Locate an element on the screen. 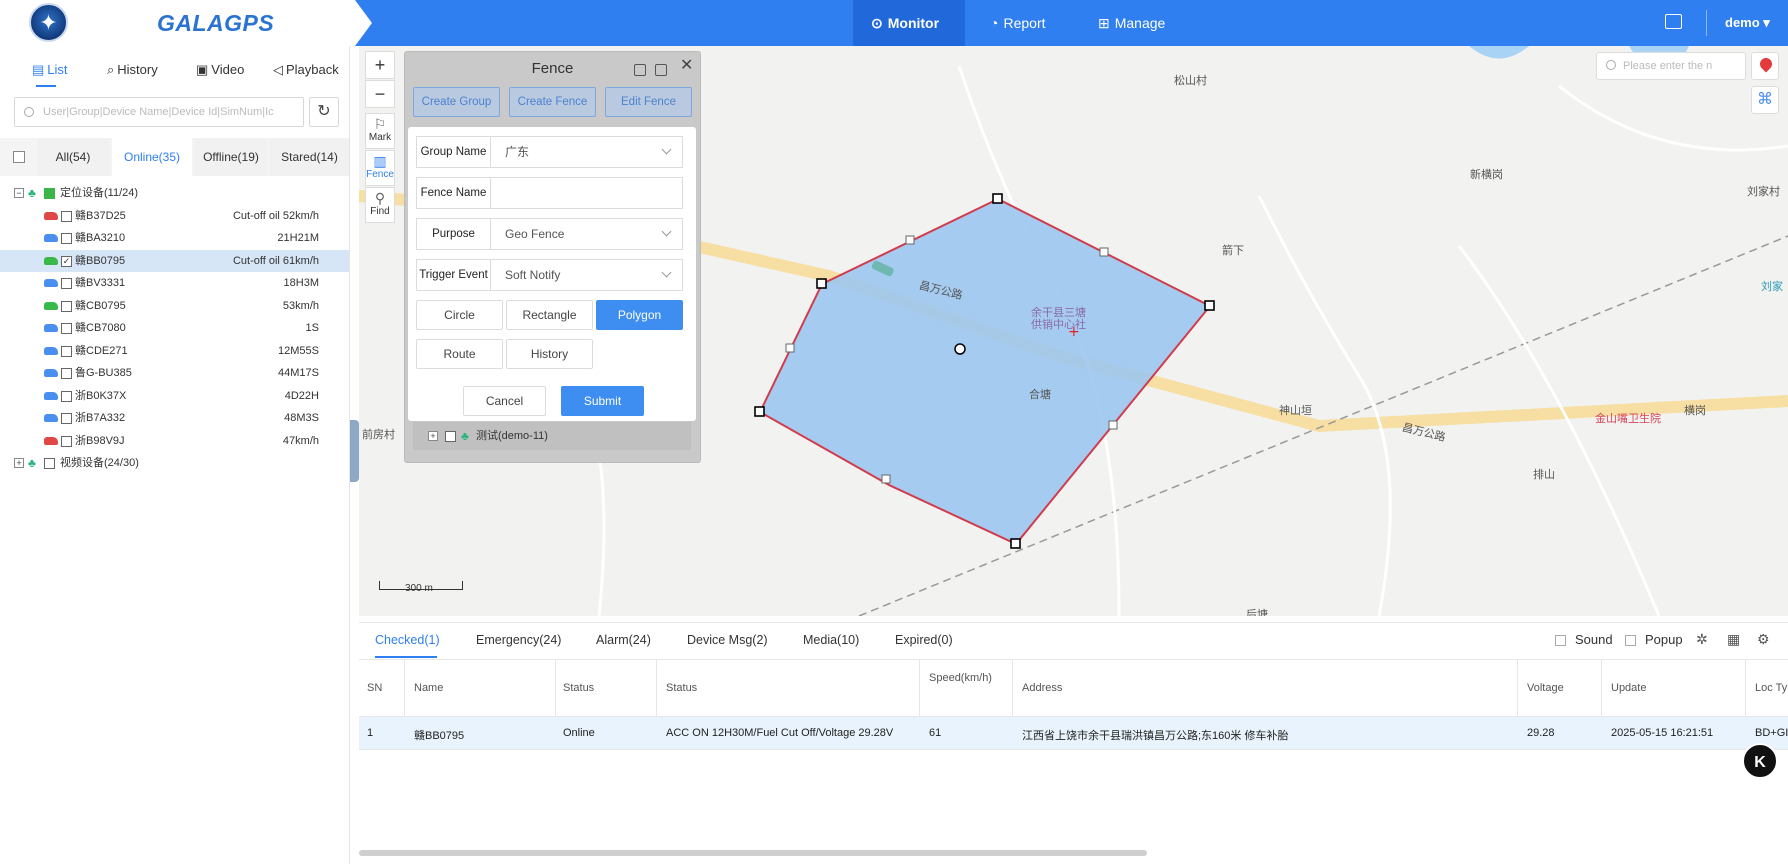 The image size is (1788, 864). device-row: 赣BA3210 21H21M is located at coordinates (174, 238).